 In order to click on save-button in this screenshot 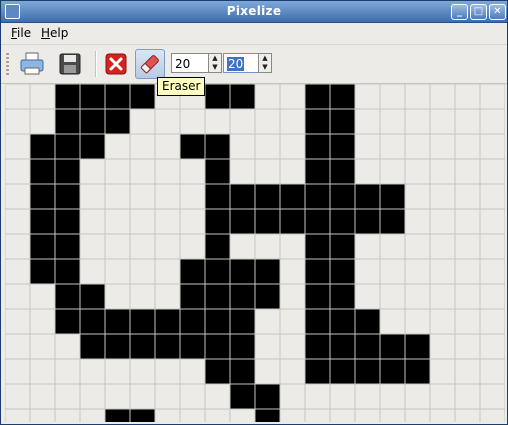, I will do `click(70, 64)`.